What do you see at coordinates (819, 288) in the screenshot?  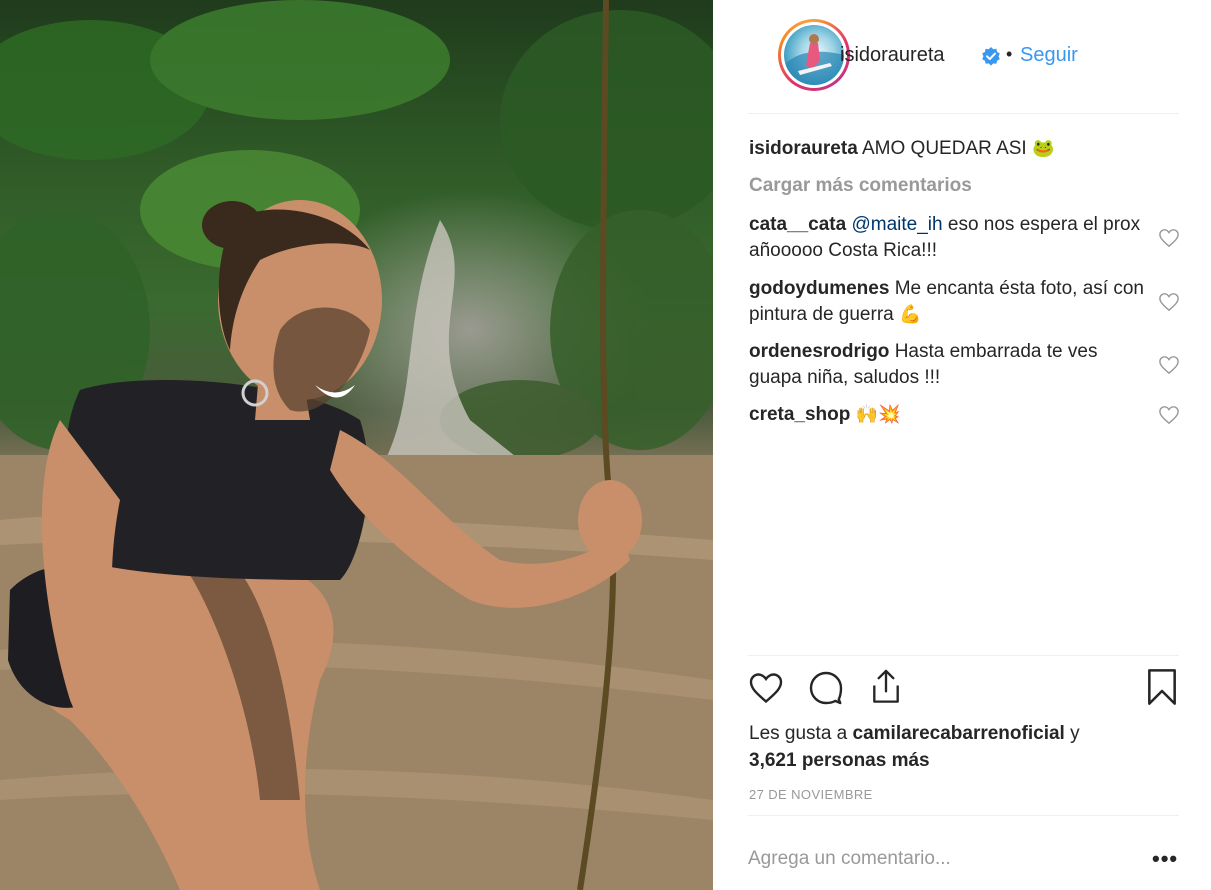 I see `comment-username: godoydumenes` at bounding box center [819, 288].